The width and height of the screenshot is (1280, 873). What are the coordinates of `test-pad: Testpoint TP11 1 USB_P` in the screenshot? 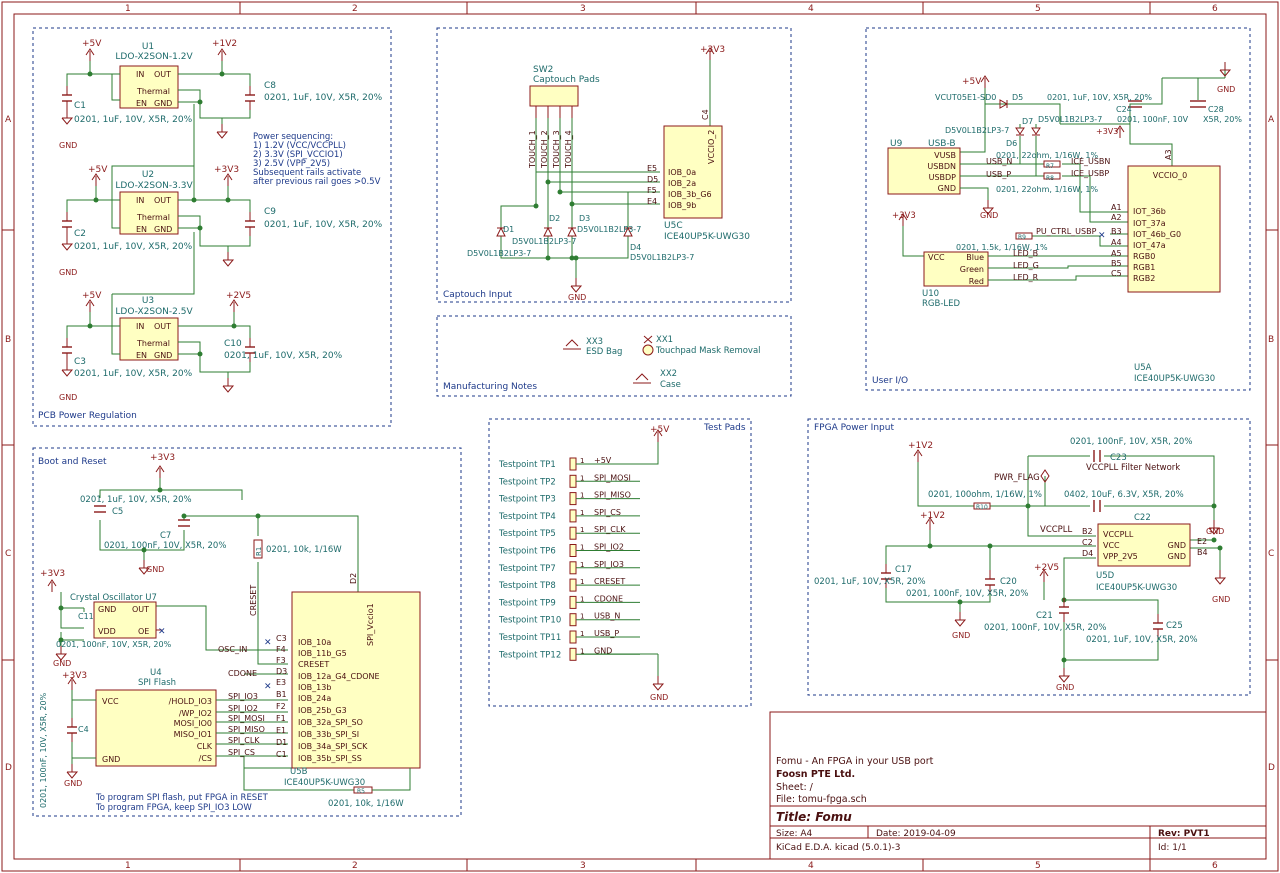 It's located at (569, 636).